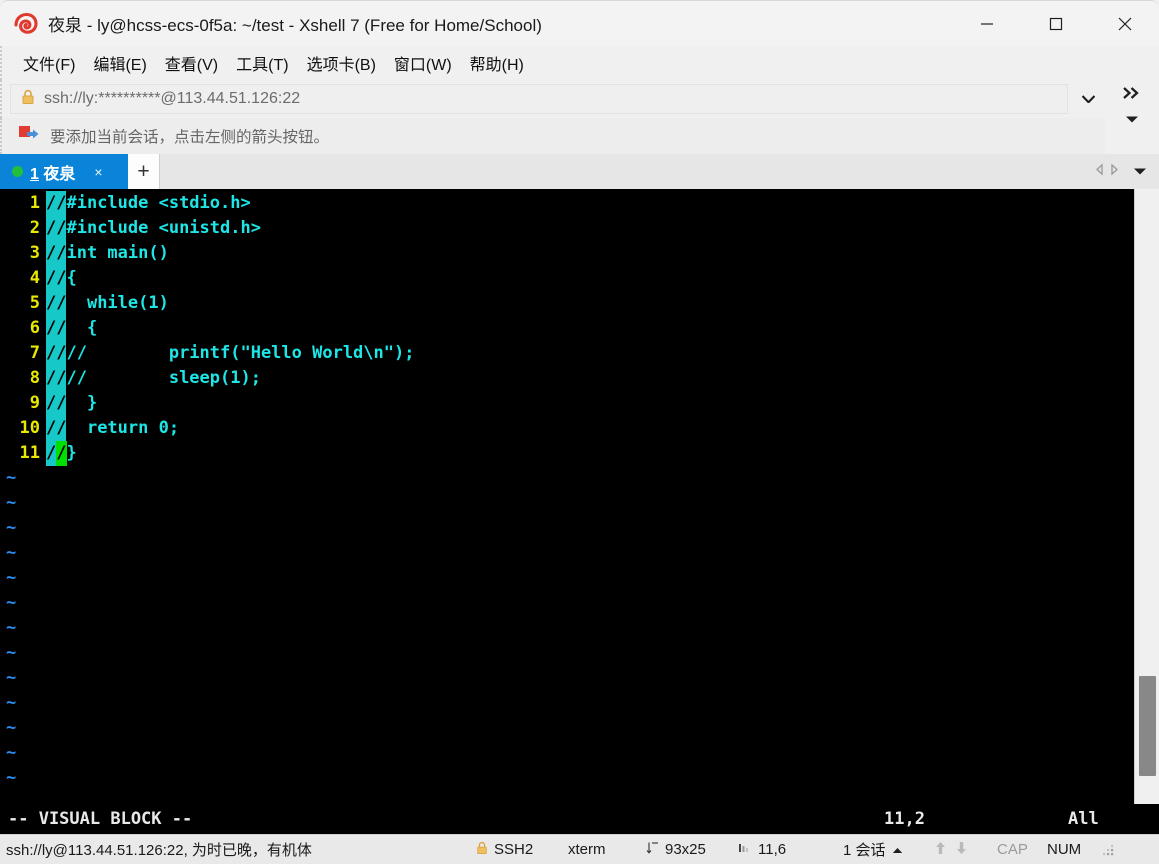 The image size is (1159, 864). What do you see at coordinates (123, 428) in the screenshot?
I see `code-text: return 0;` at bounding box center [123, 428].